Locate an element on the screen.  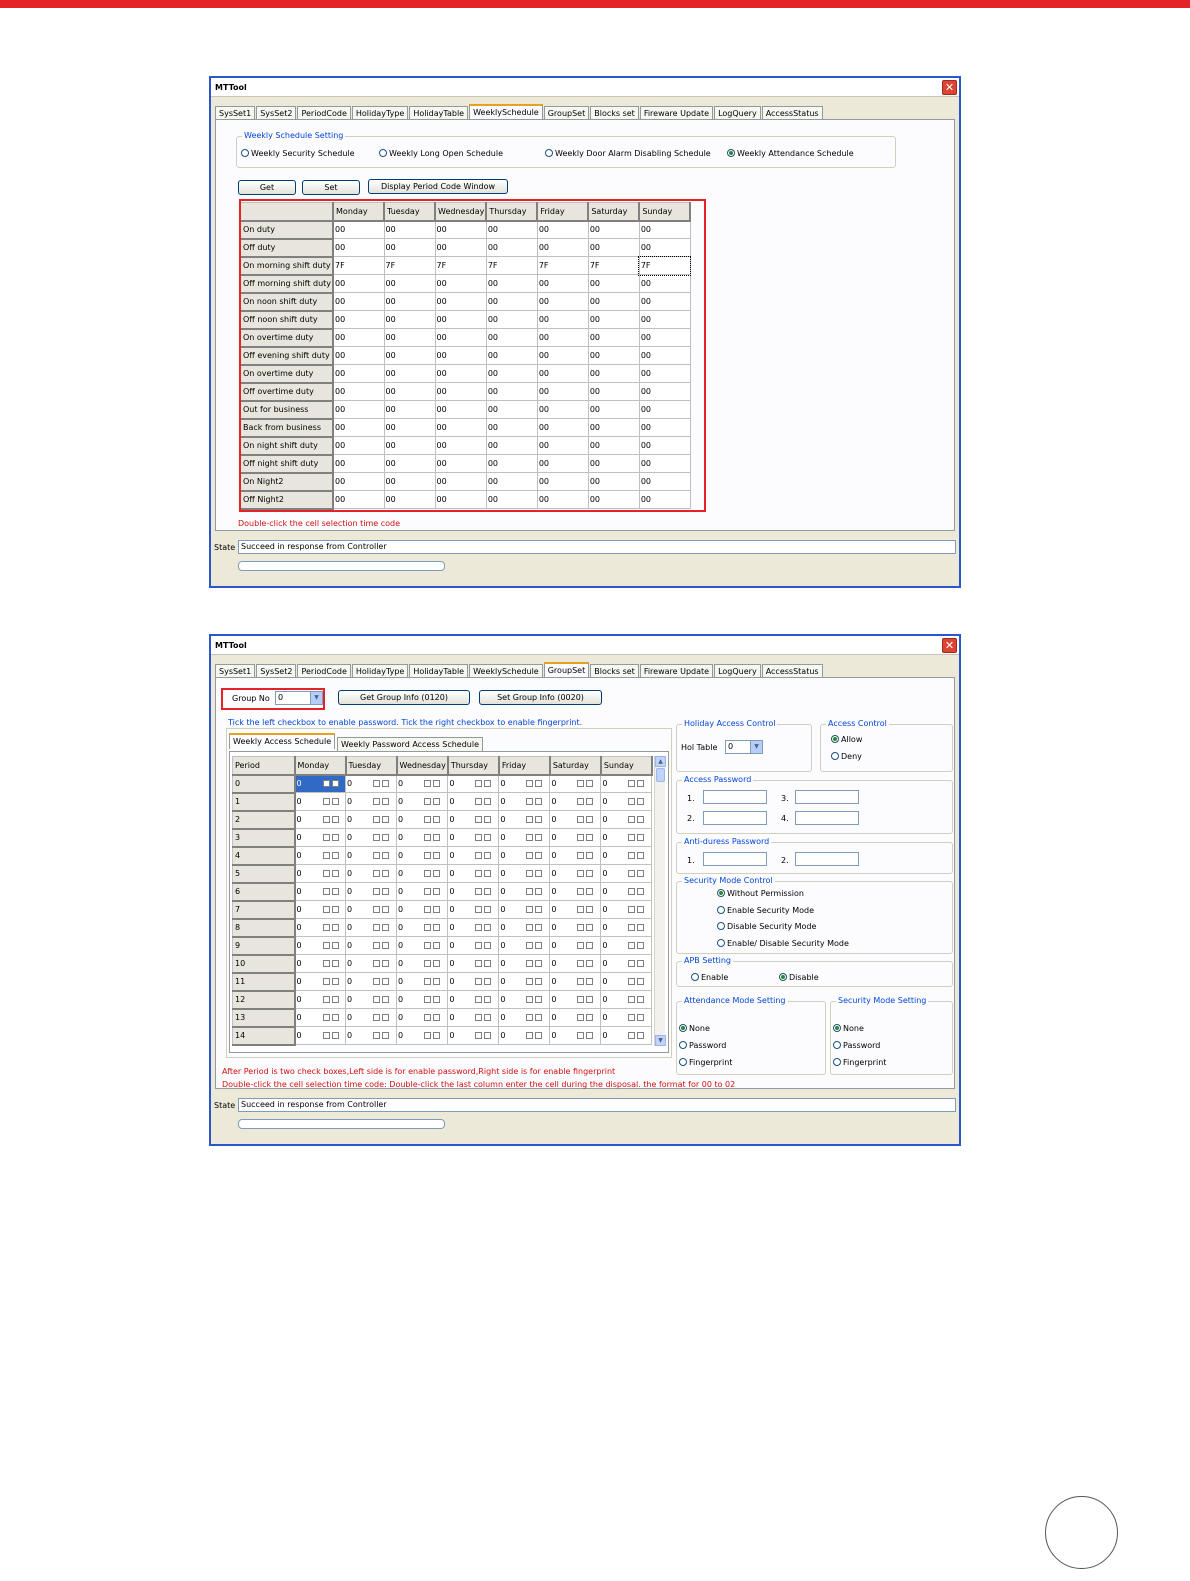
schedule-type-radio: Weekly Long Open Schedule is located at coordinates (441, 154).